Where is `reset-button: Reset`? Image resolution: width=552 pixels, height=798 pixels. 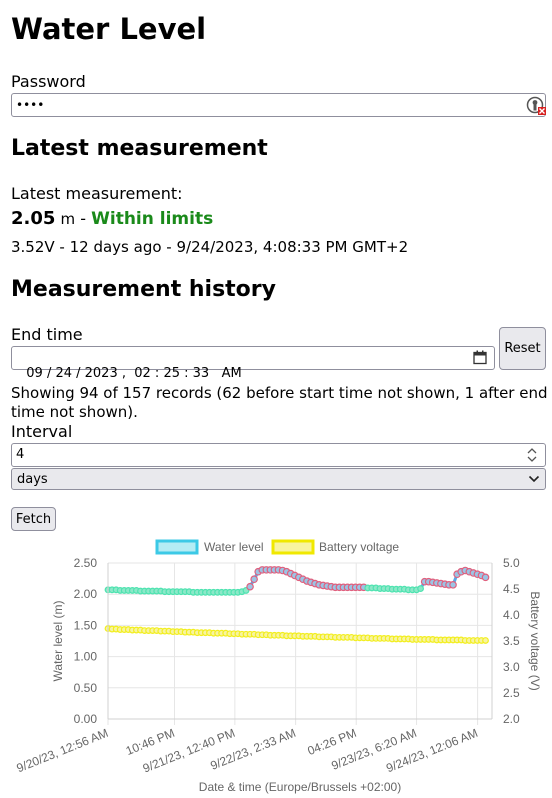
reset-button: Reset is located at coordinates (522, 348).